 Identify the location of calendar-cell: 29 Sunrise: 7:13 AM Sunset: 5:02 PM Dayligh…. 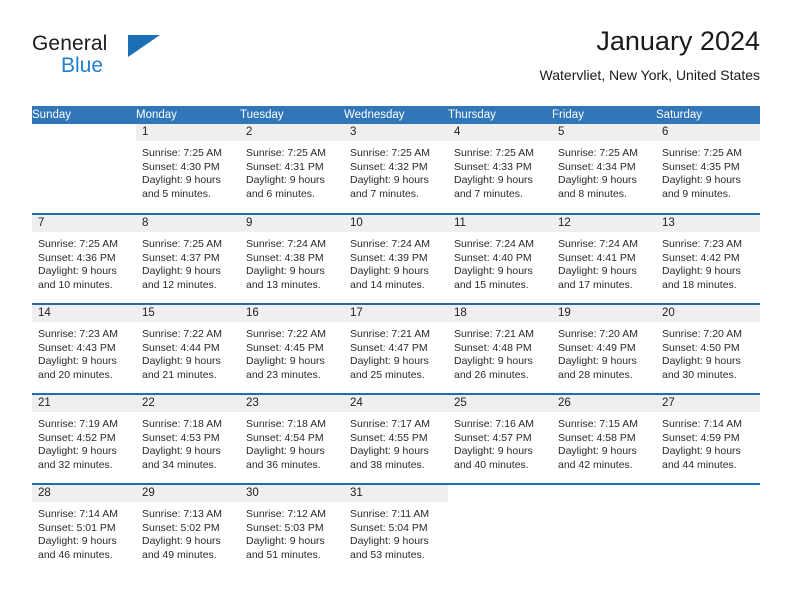
(188, 528).